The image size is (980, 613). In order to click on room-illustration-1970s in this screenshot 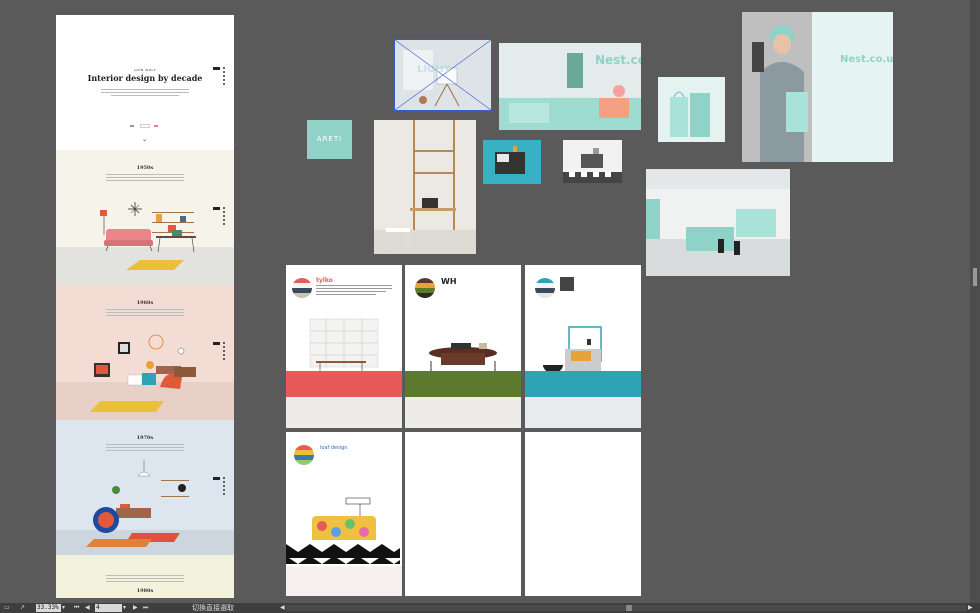, I will do `click(145, 507)`.